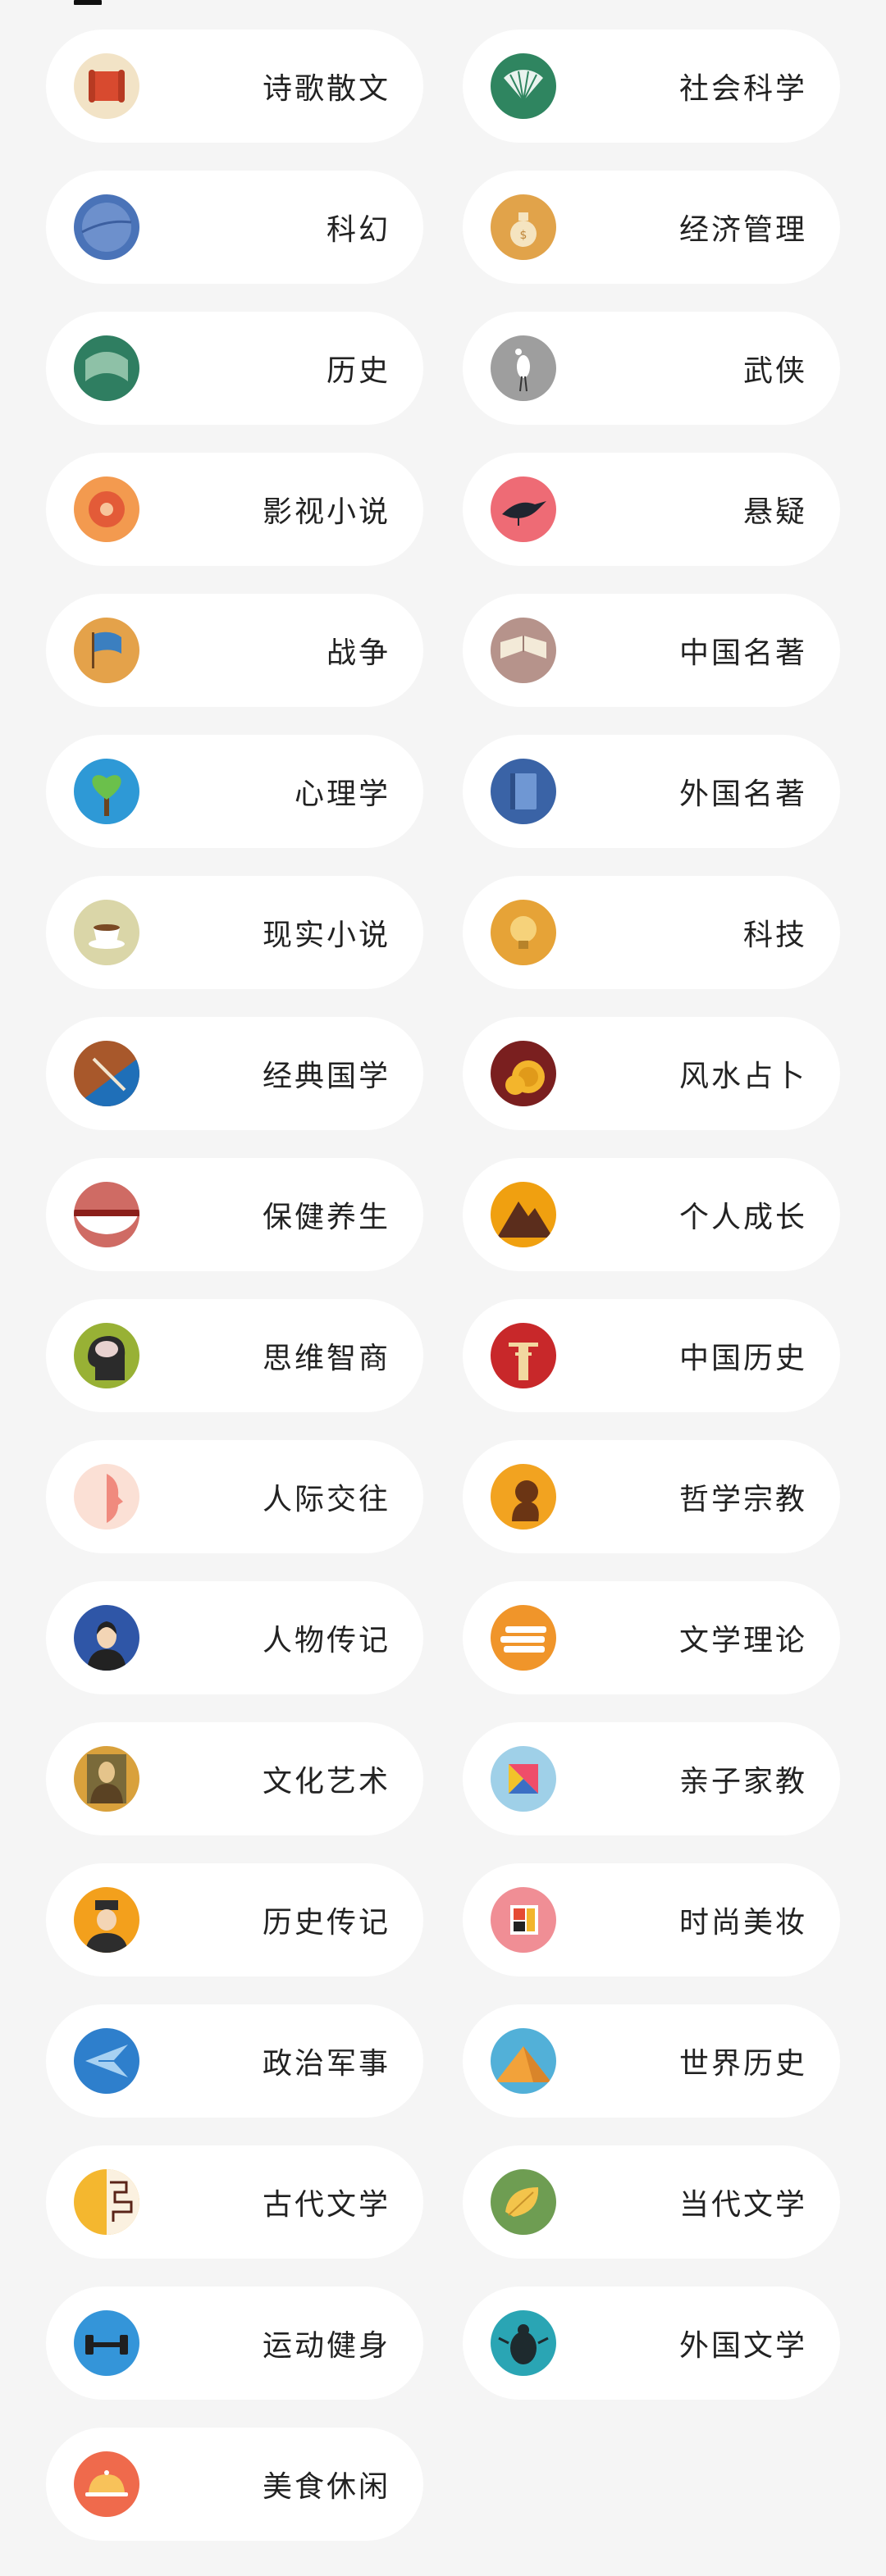 This screenshot has height=2576, width=886. I want to click on category-card: 历史传记, so click(235, 1919).